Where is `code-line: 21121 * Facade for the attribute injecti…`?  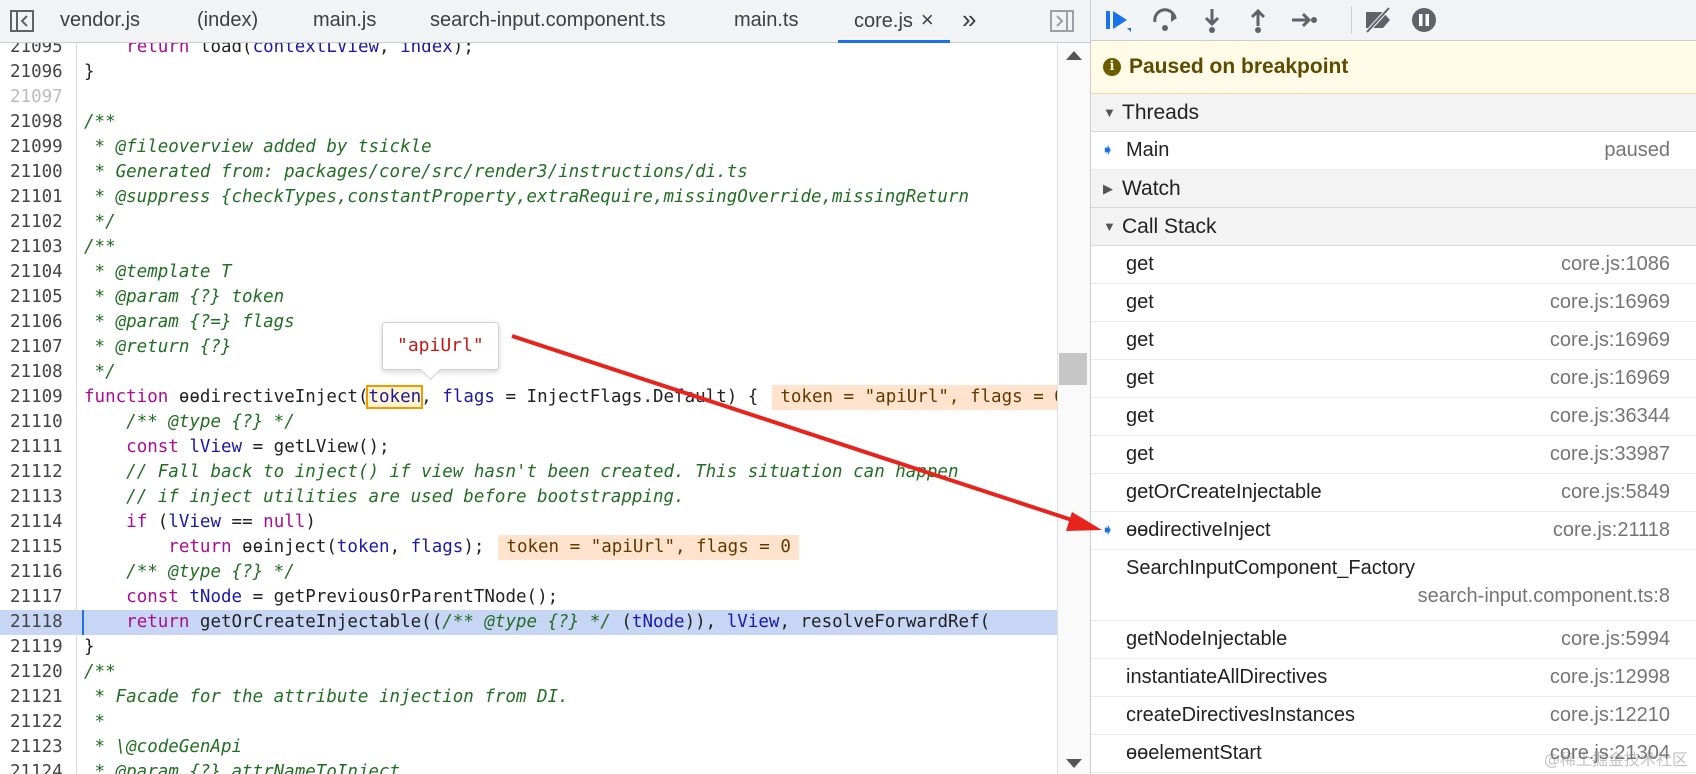 code-line: 21121 * Facade for the attribute injecti… is located at coordinates (528, 697).